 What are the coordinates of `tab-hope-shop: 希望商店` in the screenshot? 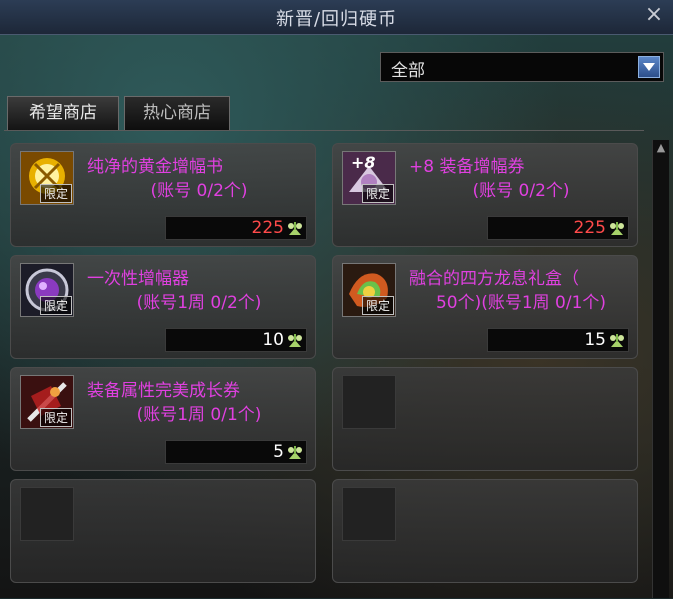 It's located at (63, 113).